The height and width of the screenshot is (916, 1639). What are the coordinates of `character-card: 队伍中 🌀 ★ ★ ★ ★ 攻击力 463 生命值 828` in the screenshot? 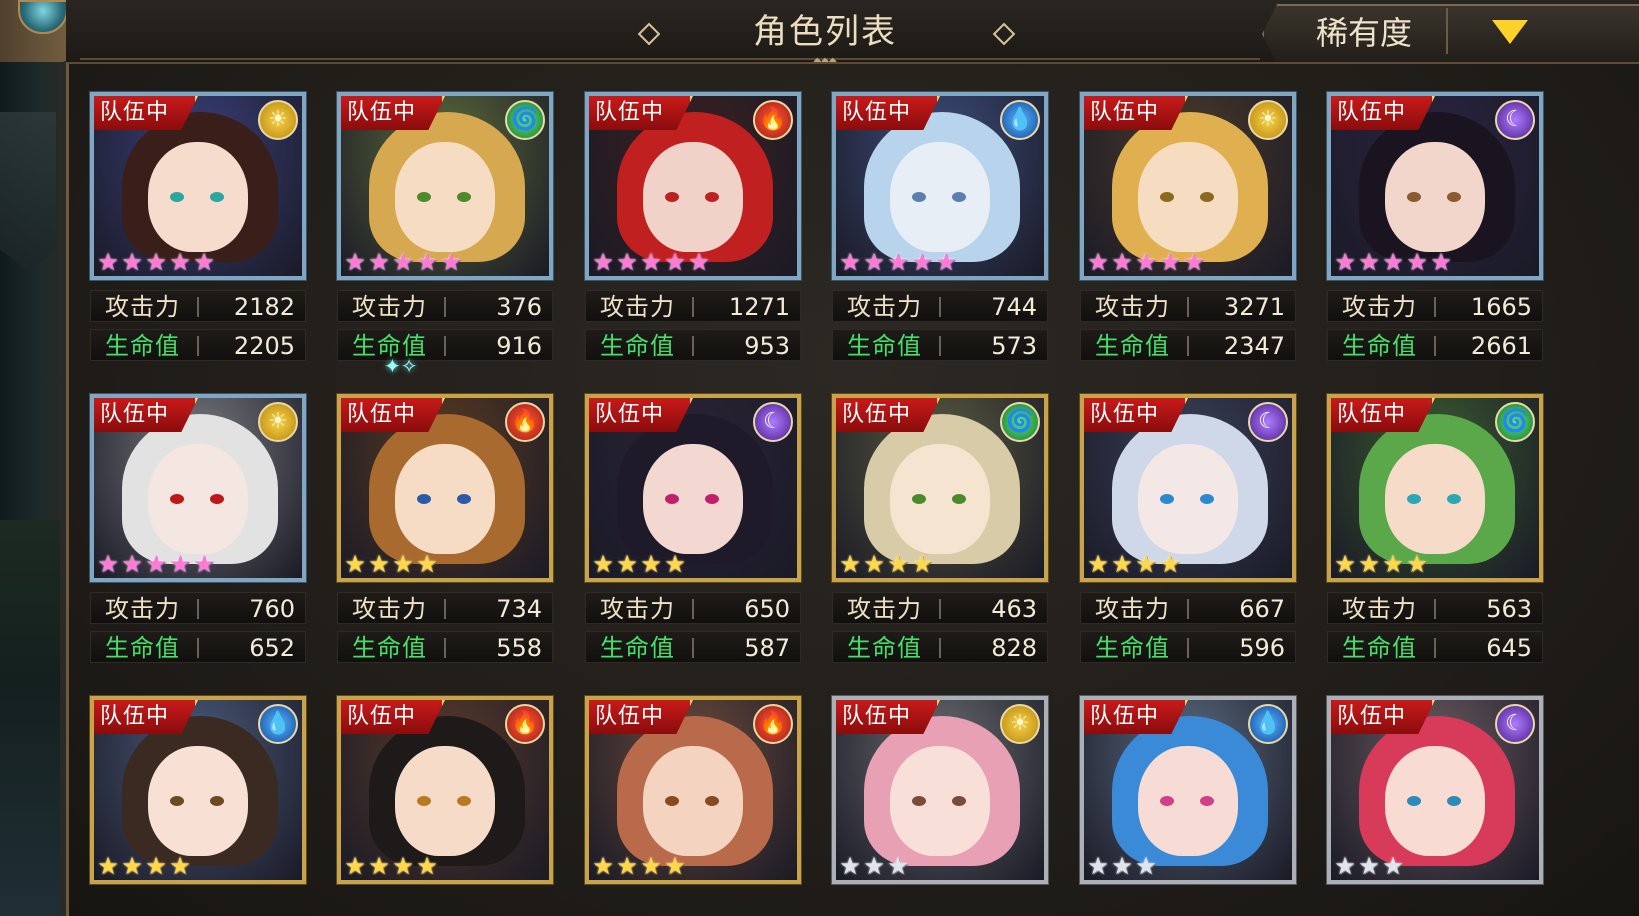 It's located at (940, 529).